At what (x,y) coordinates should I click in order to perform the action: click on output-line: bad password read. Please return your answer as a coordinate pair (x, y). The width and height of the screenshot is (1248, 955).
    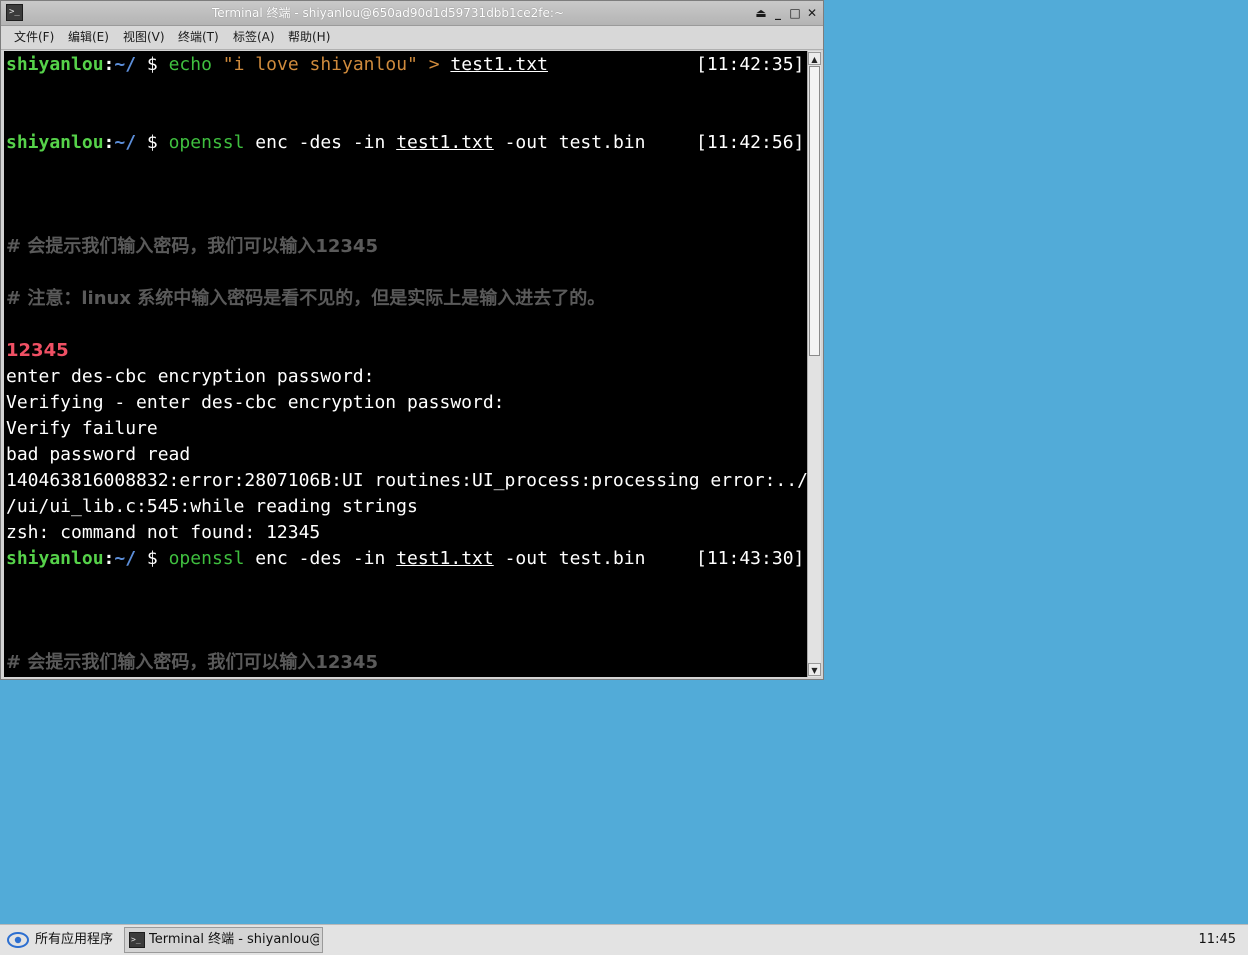
    Looking at the image, I should click on (98, 454).